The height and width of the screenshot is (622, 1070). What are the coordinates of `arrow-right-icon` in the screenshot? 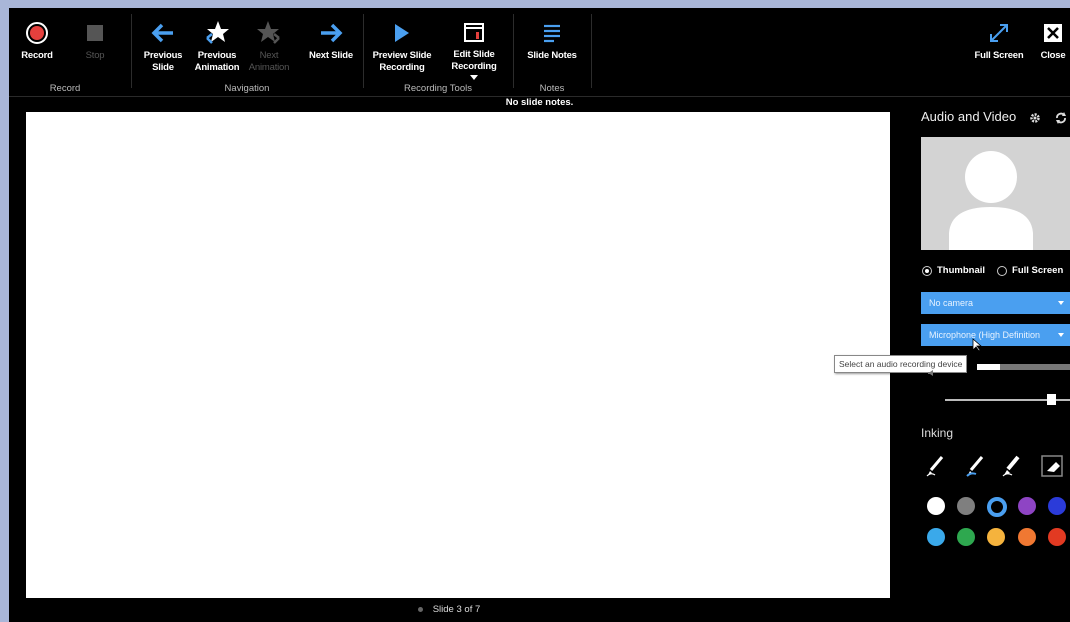 It's located at (331, 33).